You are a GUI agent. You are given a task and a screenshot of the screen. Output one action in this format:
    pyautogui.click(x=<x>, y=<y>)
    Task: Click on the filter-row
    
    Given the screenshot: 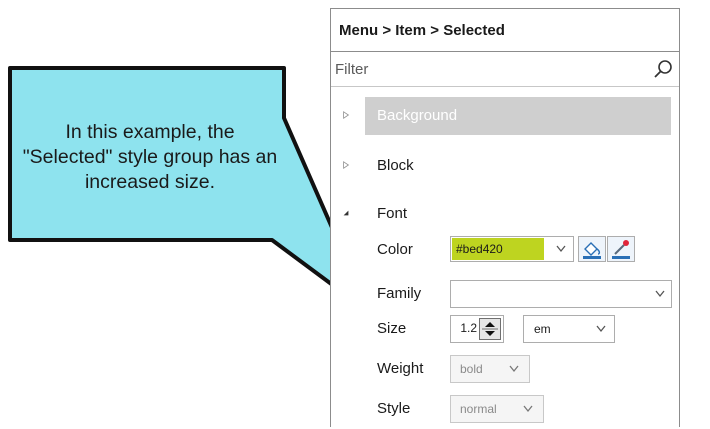 What is the action you would take?
    pyautogui.click(x=505, y=69)
    